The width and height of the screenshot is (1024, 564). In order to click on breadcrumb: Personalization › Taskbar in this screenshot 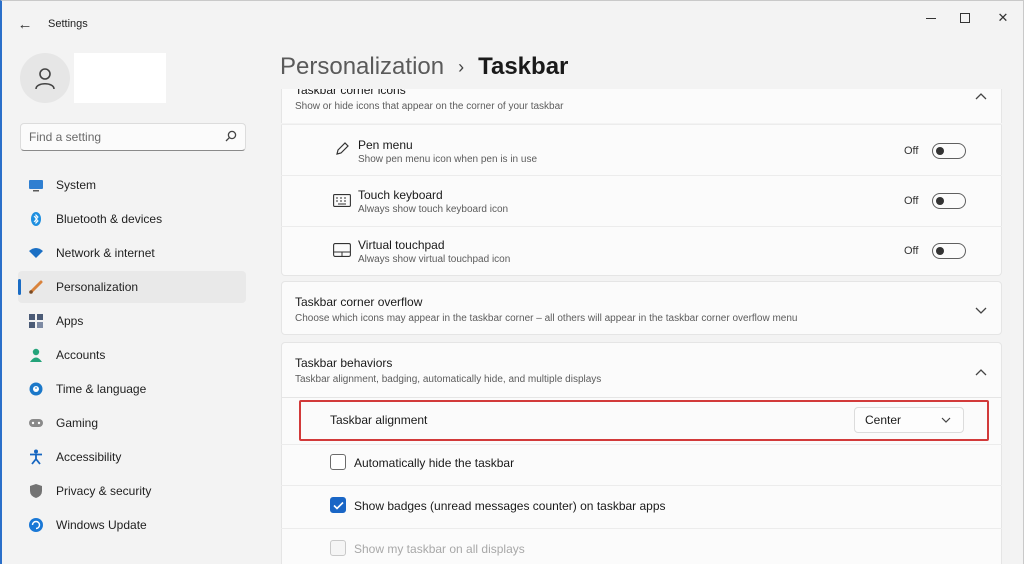, I will do `click(424, 67)`.